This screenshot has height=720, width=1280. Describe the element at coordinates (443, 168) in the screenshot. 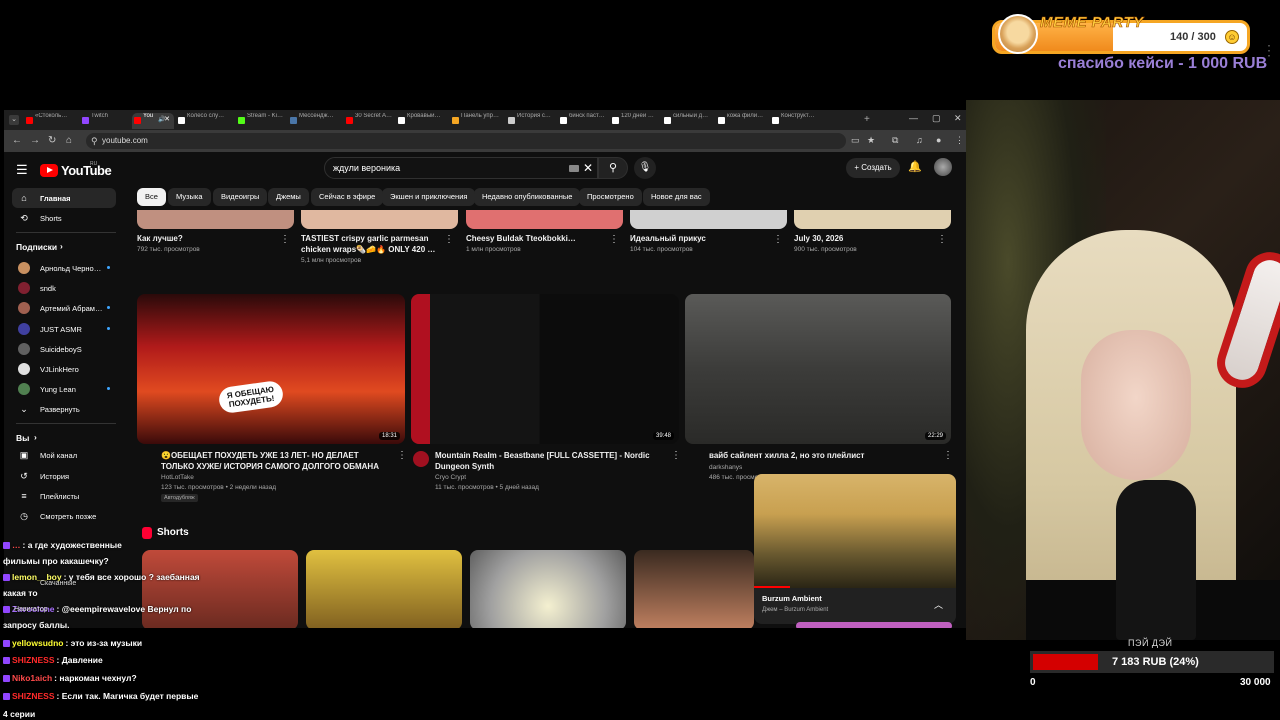

I see `search-input` at that location.